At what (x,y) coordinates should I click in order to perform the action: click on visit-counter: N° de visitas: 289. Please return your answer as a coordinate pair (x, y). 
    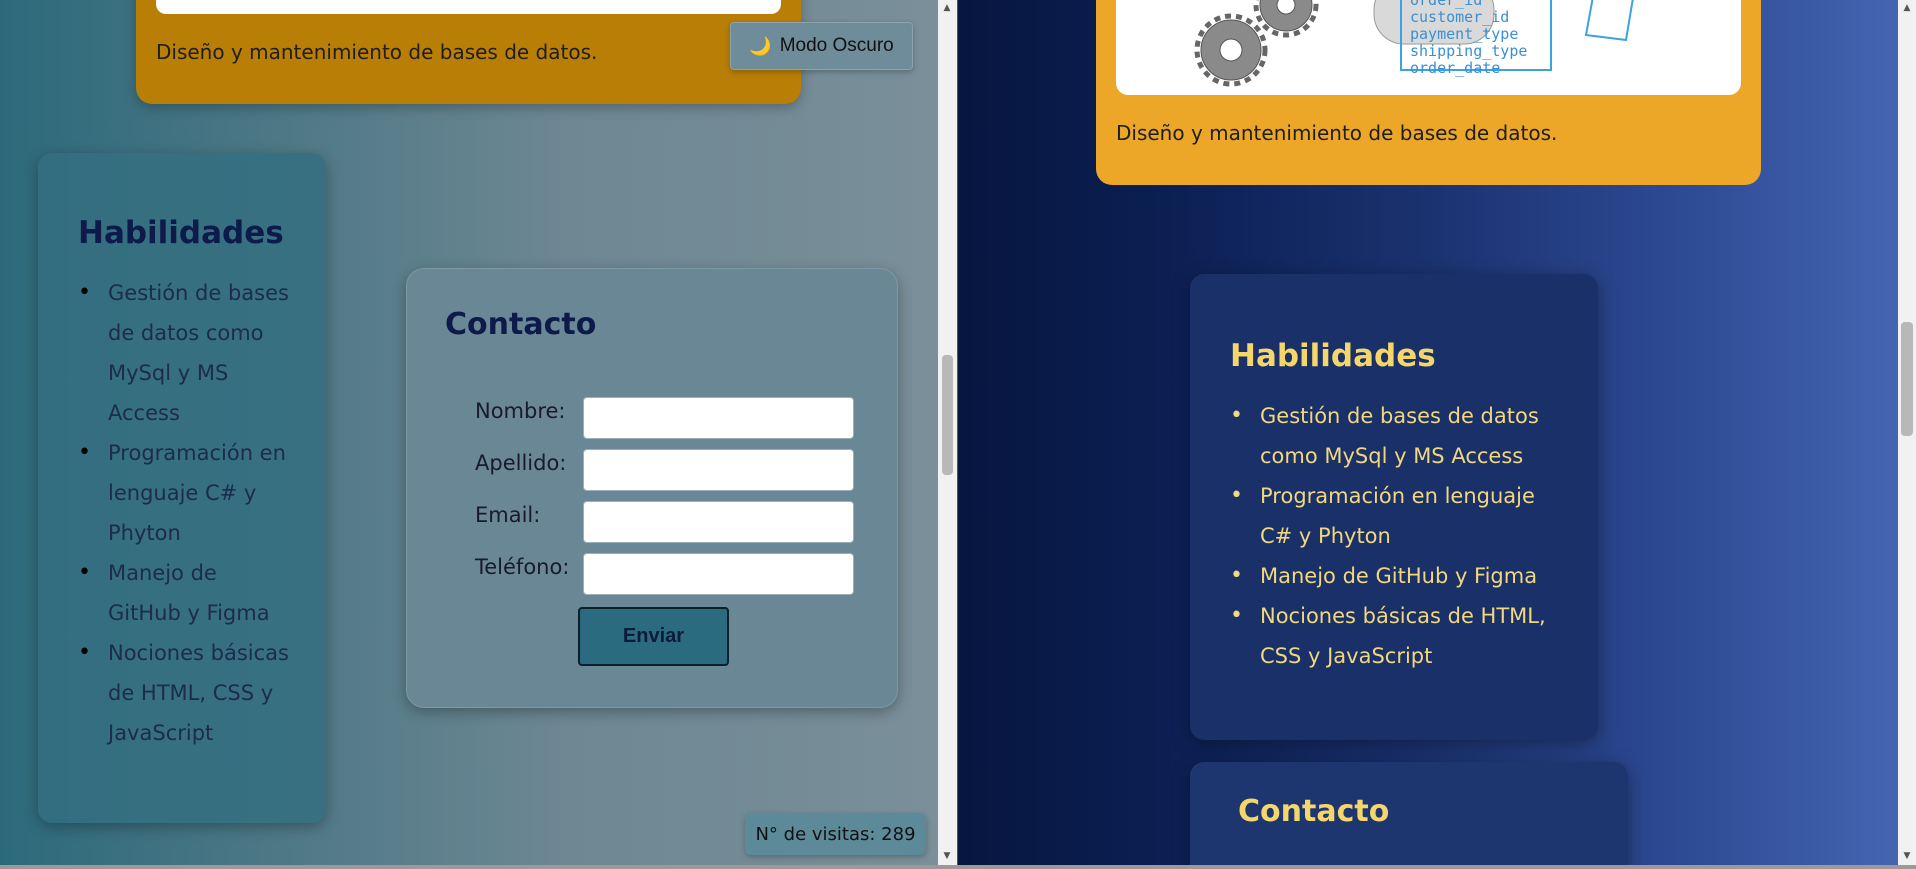
    Looking at the image, I should click on (835, 834).